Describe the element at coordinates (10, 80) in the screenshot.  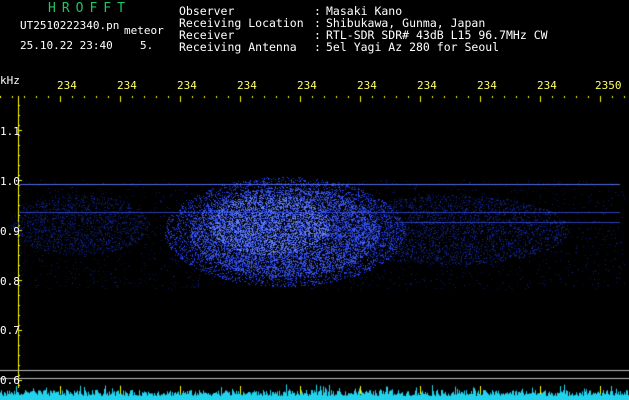
I see `freq-unit-label: kHz` at that location.